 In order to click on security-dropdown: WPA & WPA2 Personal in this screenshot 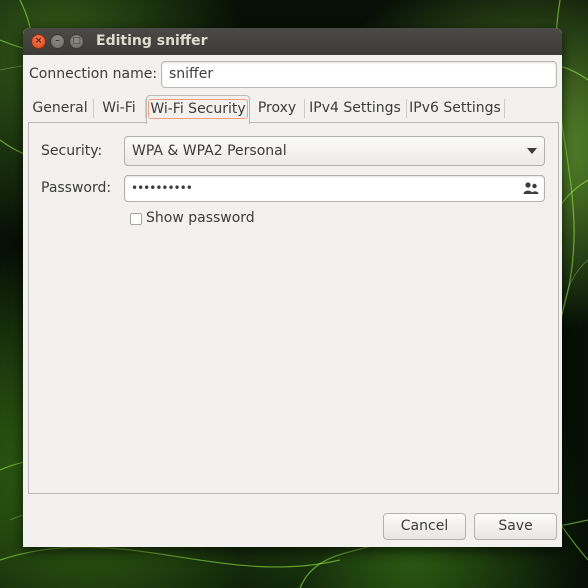, I will do `click(334, 151)`.